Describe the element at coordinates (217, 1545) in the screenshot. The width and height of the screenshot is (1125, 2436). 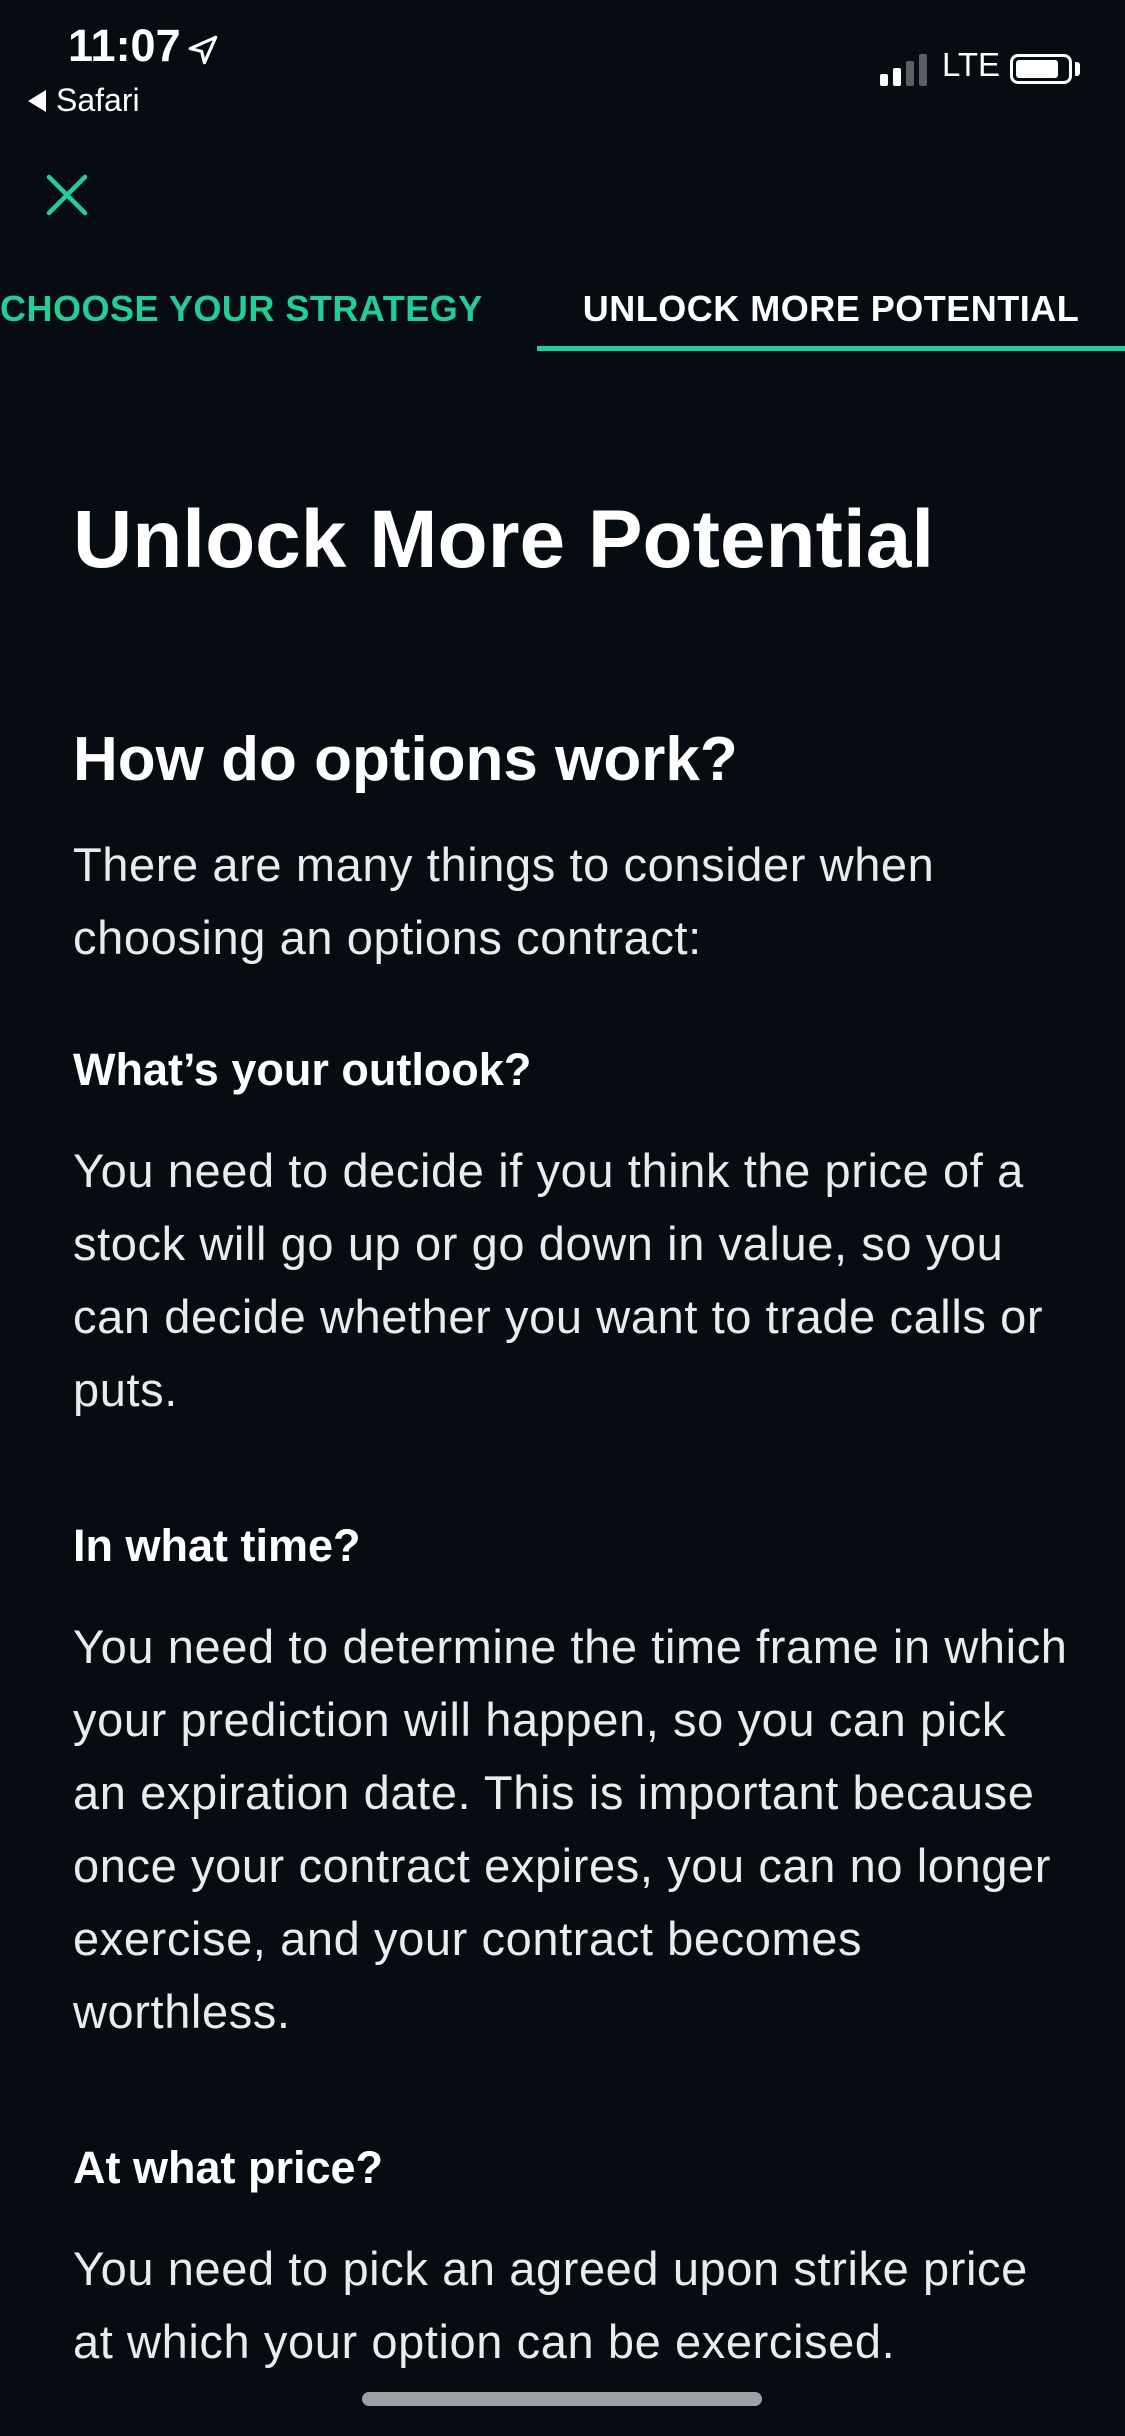
I see `time-heading: In what time?` at that location.